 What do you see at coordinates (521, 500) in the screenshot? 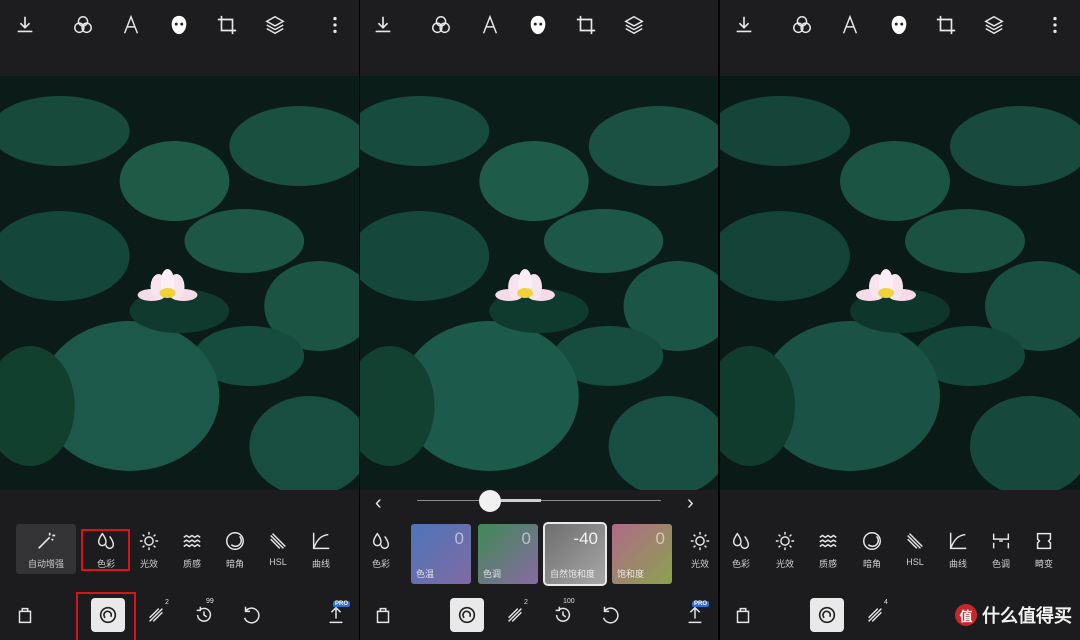
I see `slider-fill` at bounding box center [521, 500].